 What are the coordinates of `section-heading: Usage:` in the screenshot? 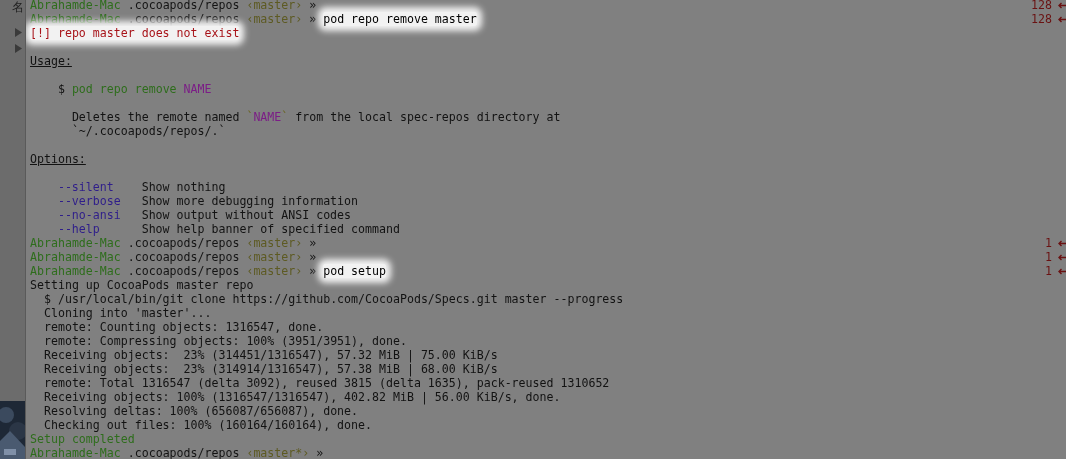 It's located at (51, 61).